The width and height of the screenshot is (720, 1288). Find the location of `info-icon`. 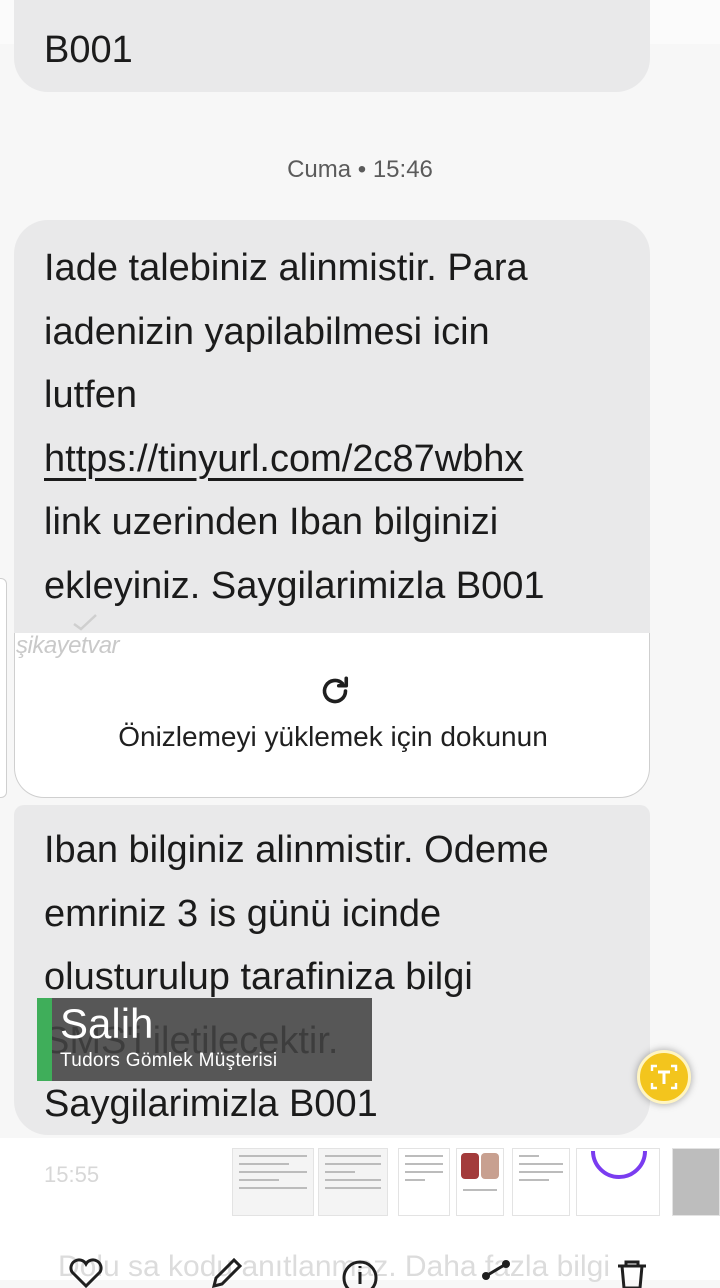

info-icon is located at coordinates (360, 1273).